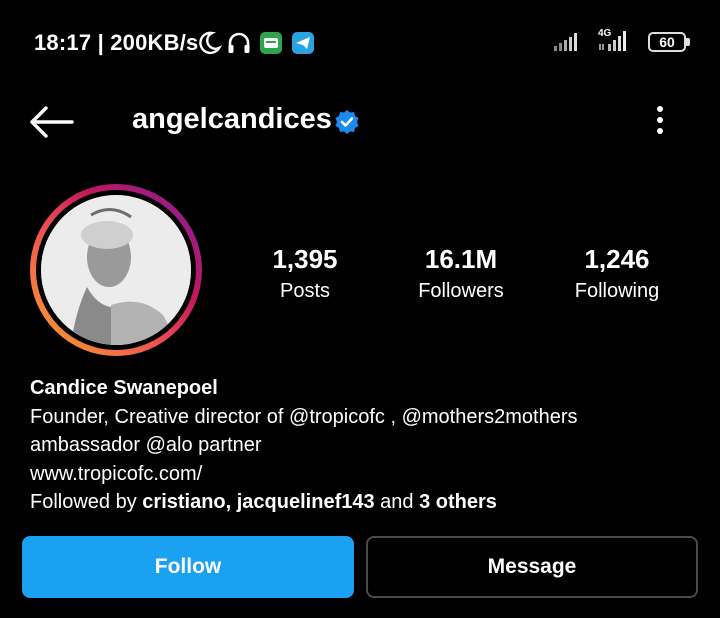 The height and width of the screenshot is (618, 720). I want to click on app-glyph-icon, so click(271, 43).